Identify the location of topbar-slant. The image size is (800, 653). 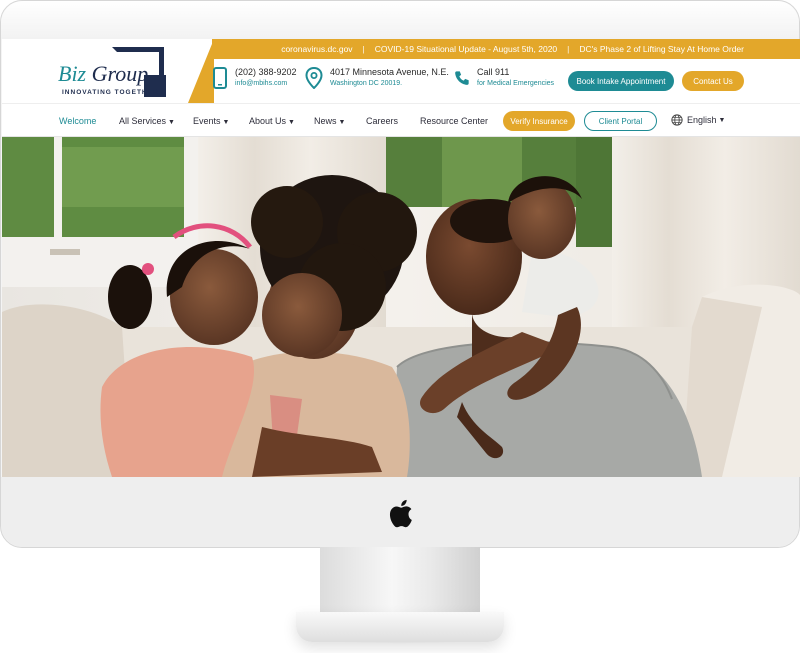
(201, 71).